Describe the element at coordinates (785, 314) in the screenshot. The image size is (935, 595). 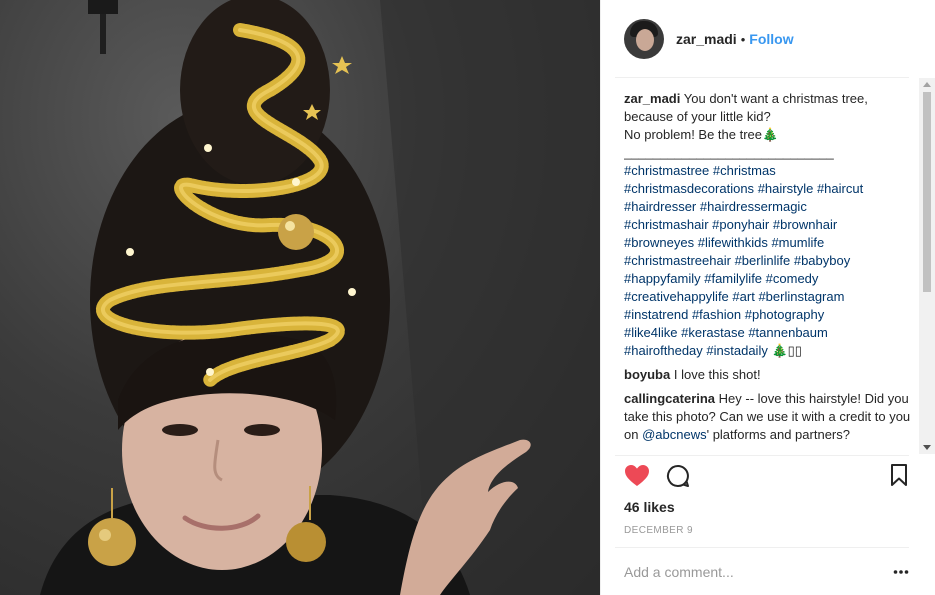
I see `hashtag-link: #photography` at that location.